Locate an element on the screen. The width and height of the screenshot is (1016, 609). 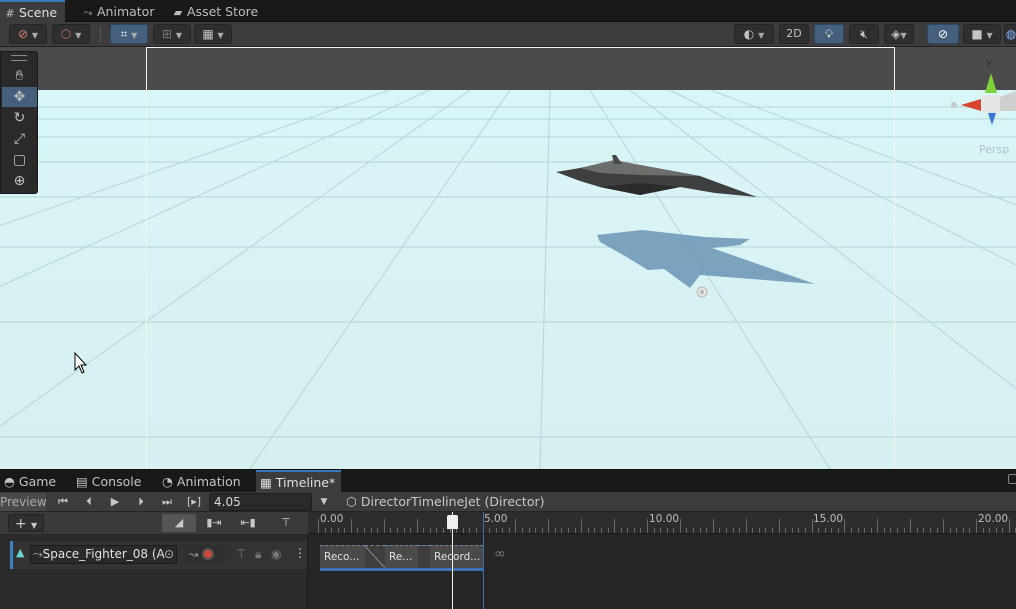
scale-tool-icon: ⤢ is located at coordinates (19, 139).